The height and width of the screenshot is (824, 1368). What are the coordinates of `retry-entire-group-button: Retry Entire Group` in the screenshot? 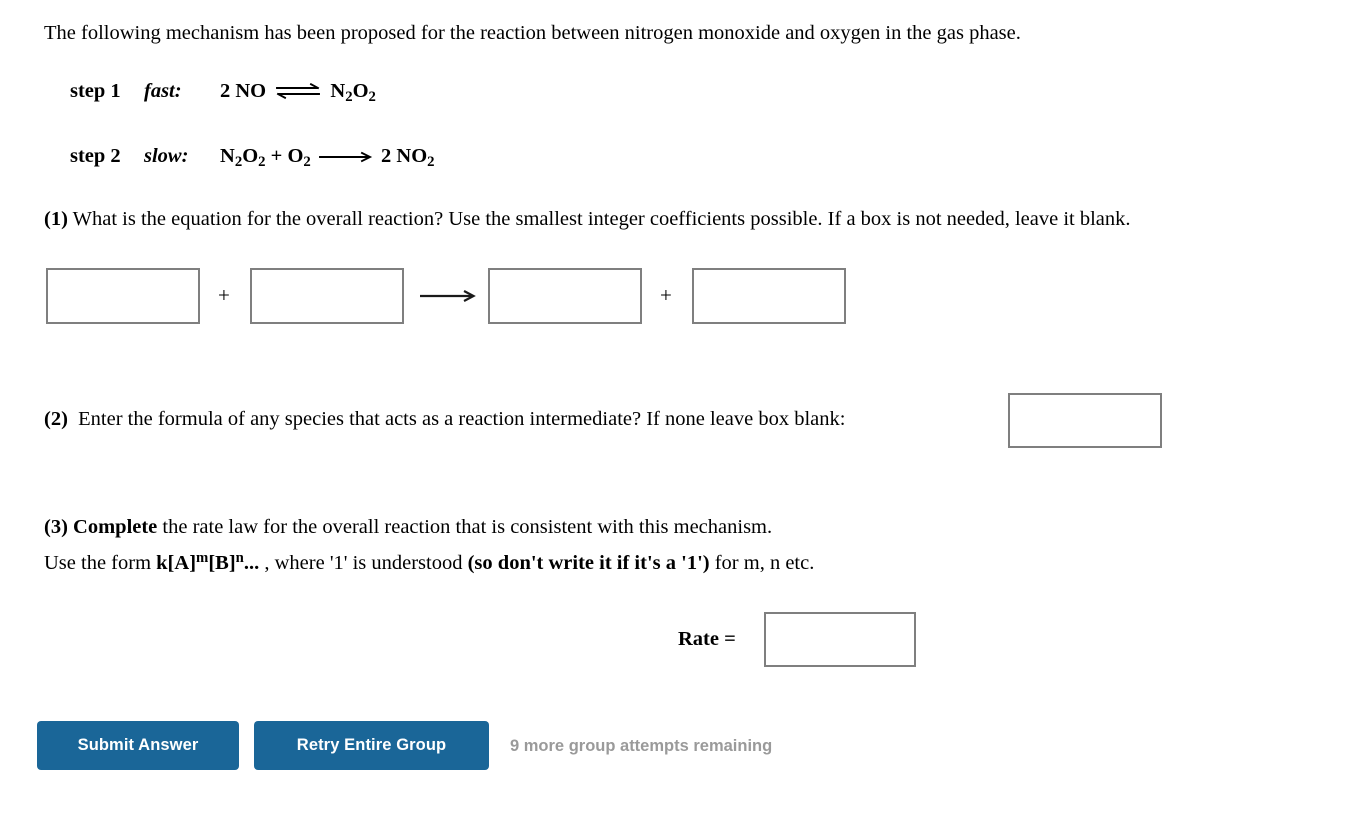 It's located at (371, 745).